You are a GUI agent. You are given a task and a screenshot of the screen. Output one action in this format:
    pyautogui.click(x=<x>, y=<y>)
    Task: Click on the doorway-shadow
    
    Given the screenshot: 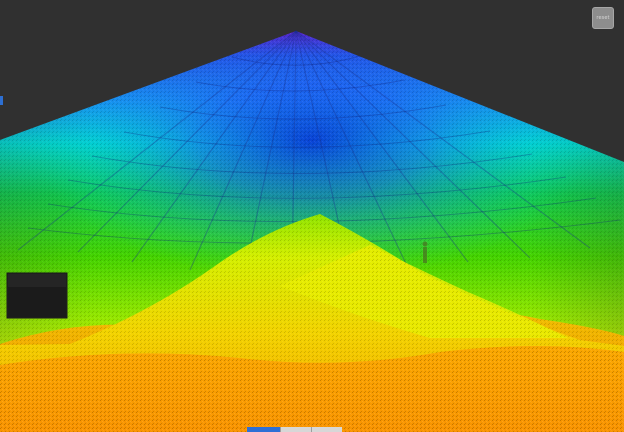 What is the action you would take?
    pyautogui.click(x=37, y=302)
    